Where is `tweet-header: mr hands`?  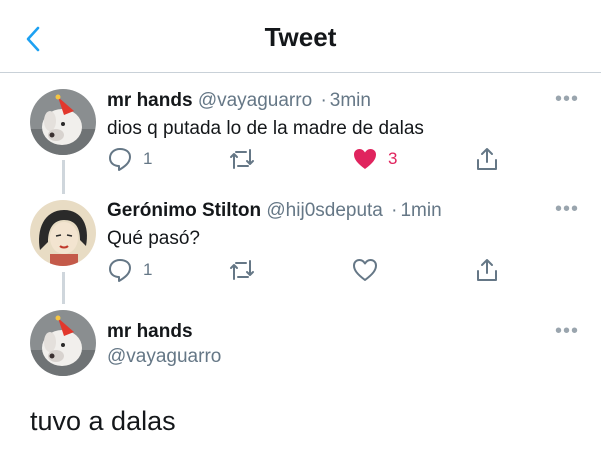
tweet-header: mr hands is located at coordinates (150, 332).